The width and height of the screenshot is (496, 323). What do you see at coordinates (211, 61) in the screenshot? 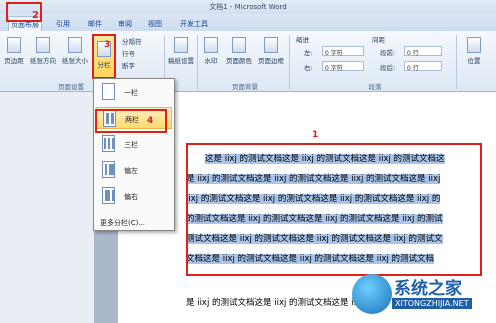
I see `watermark-label: 水印` at bounding box center [211, 61].